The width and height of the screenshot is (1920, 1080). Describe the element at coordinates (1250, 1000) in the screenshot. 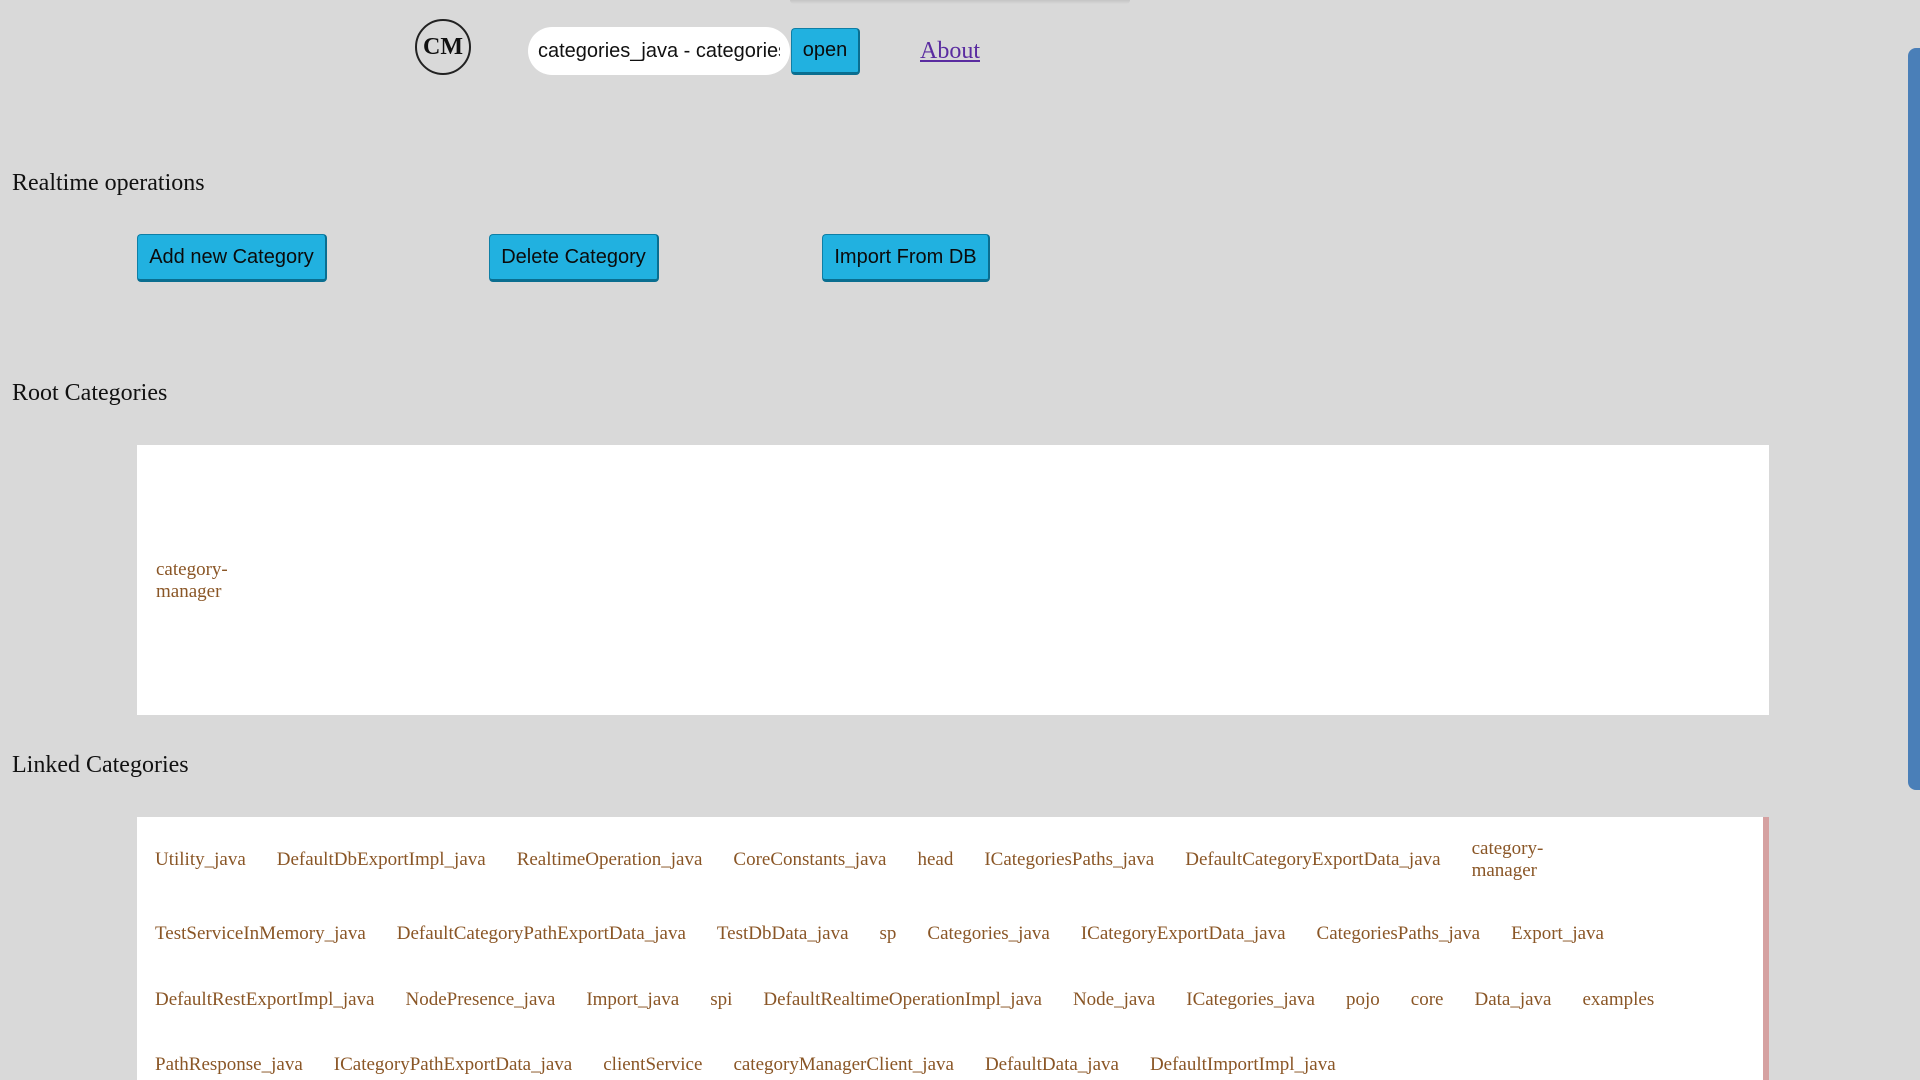

I see `linked-category-item: ICategories_java` at that location.